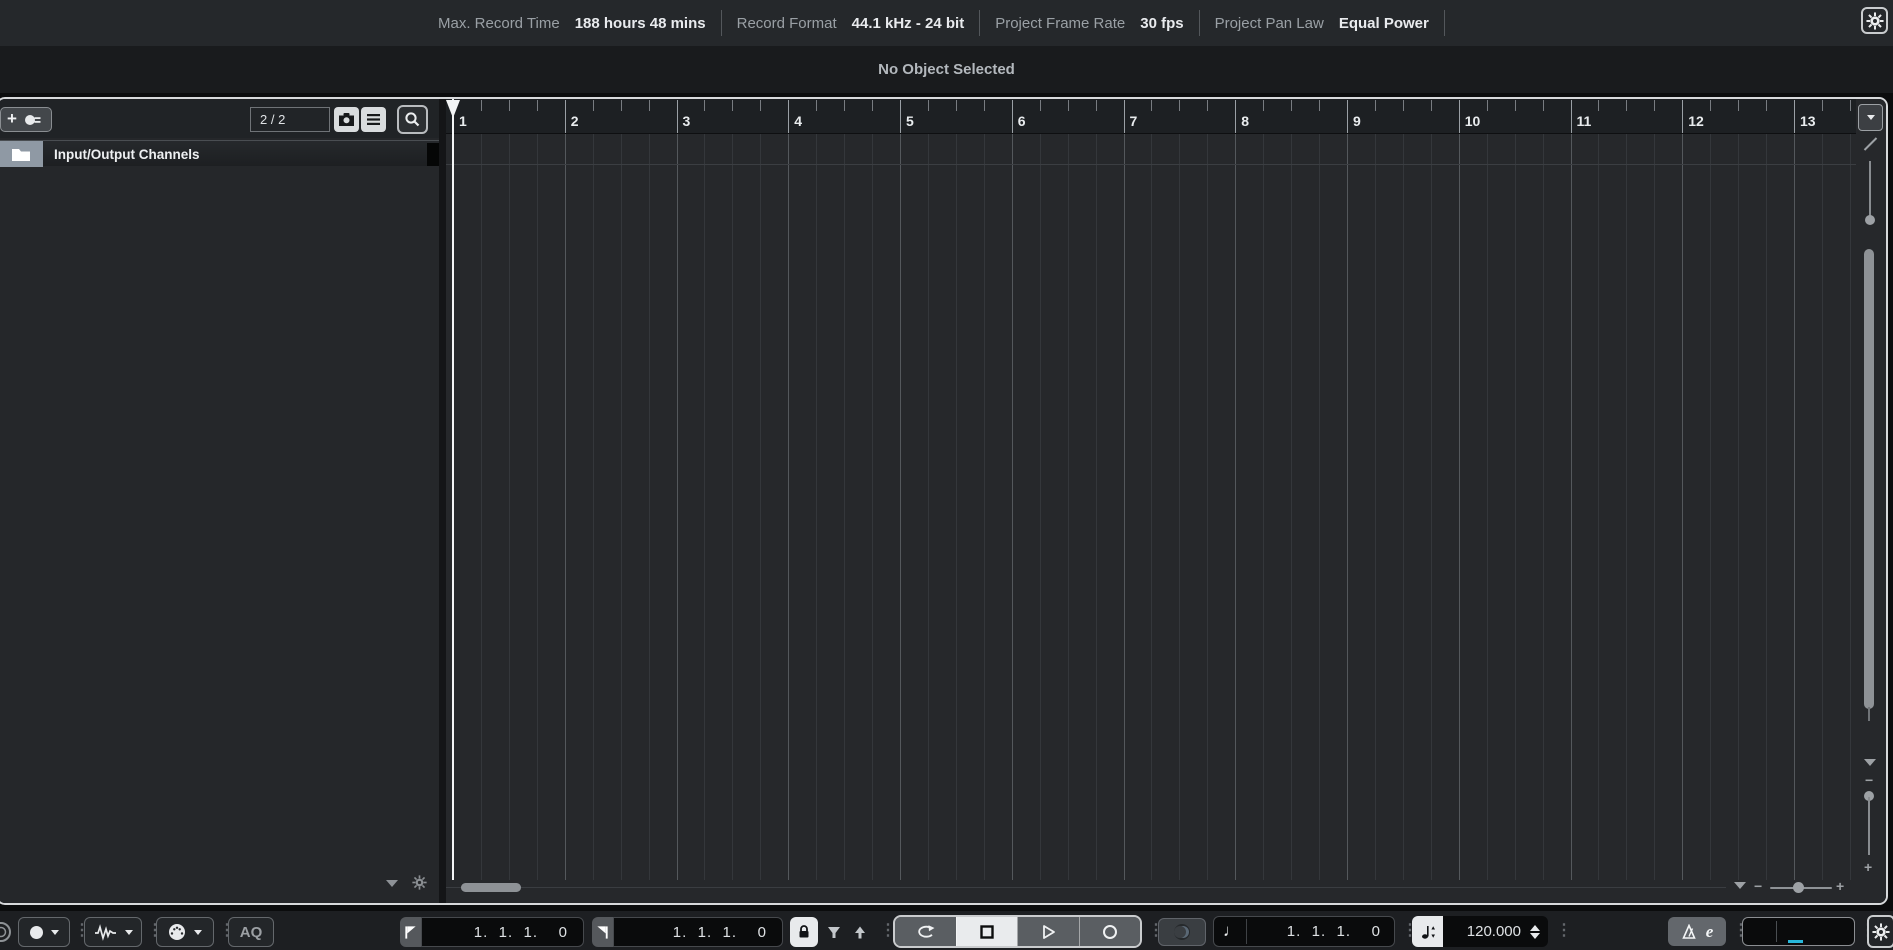 This screenshot has height=950, width=1893. What do you see at coordinates (1870, 190) in the screenshot?
I see `waveform-zoom-slider-track` at bounding box center [1870, 190].